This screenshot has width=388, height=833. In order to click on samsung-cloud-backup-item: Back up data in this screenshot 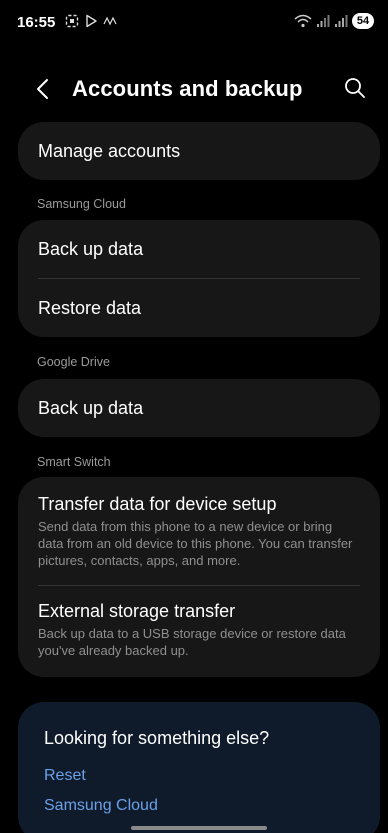, I will do `click(199, 249)`.